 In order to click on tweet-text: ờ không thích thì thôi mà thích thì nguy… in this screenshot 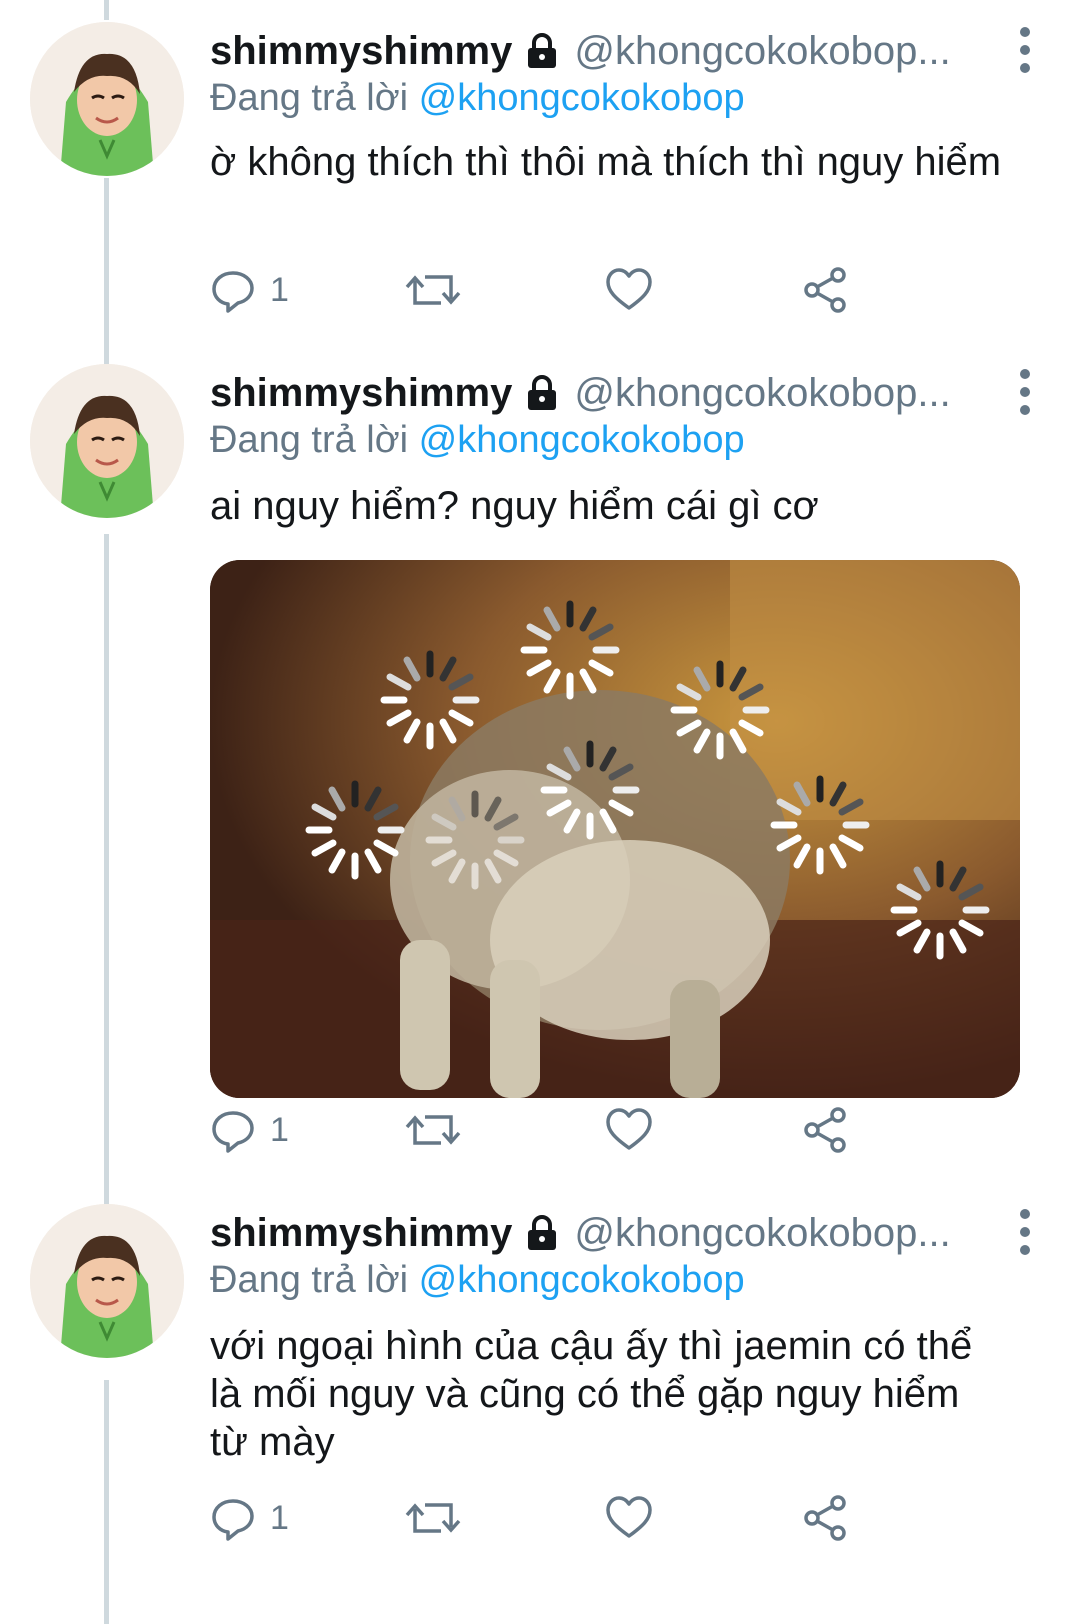, I will do `click(606, 162)`.